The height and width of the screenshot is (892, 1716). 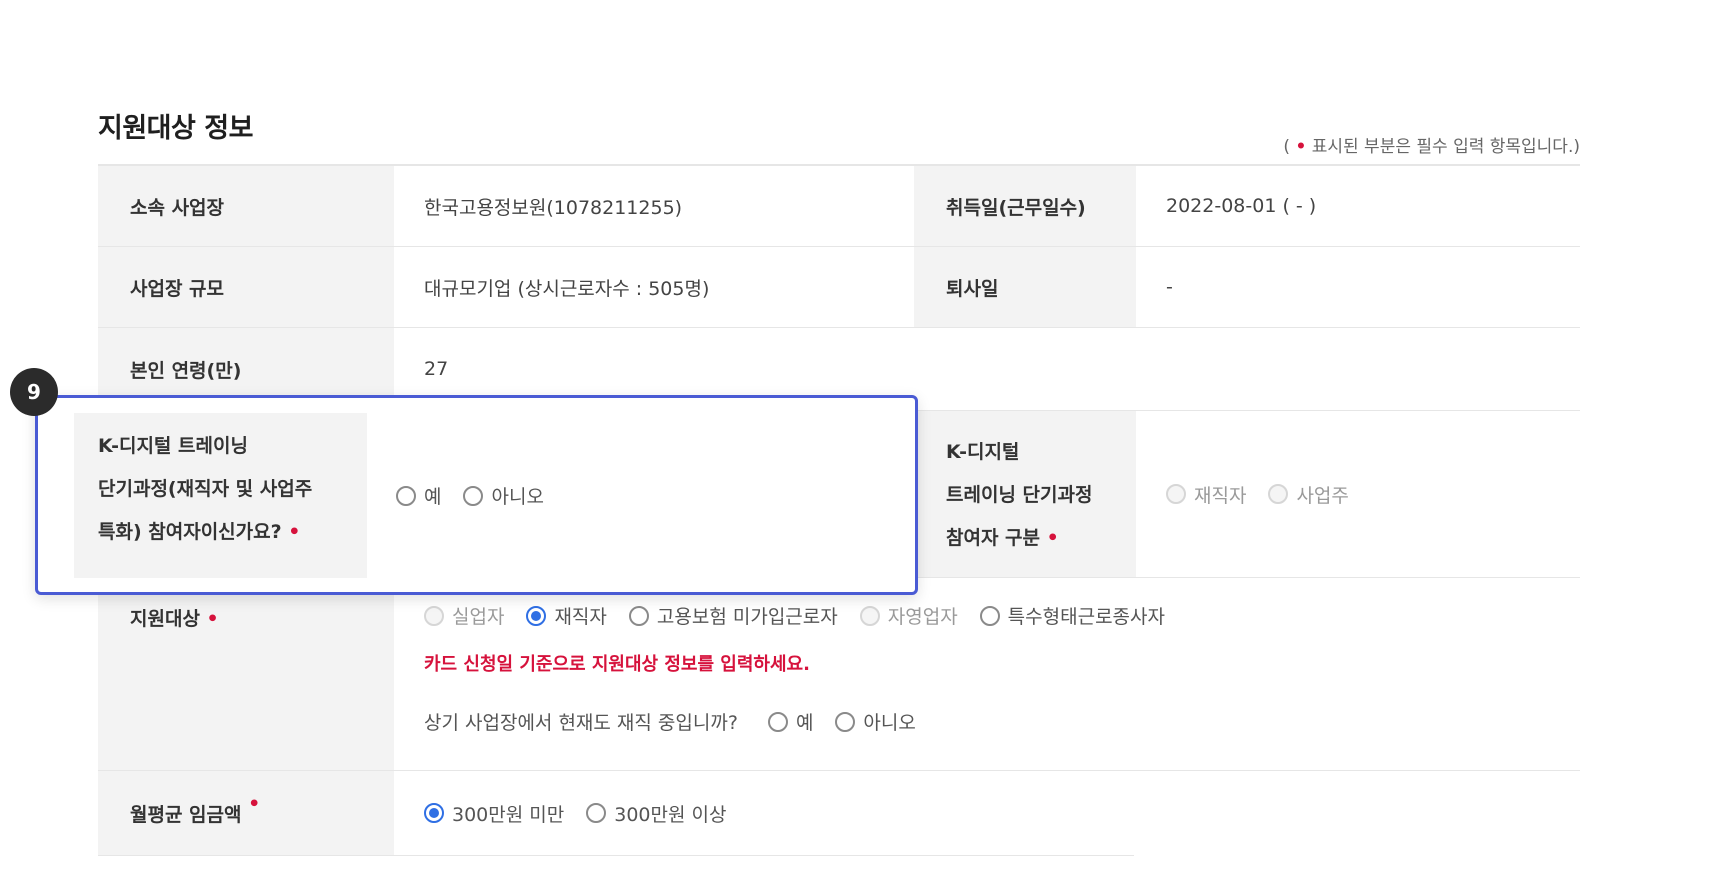 What do you see at coordinates (246, 287) in the screenshot?
I see `label-scale: 사업장 규모` at bounding box center [246, 287].